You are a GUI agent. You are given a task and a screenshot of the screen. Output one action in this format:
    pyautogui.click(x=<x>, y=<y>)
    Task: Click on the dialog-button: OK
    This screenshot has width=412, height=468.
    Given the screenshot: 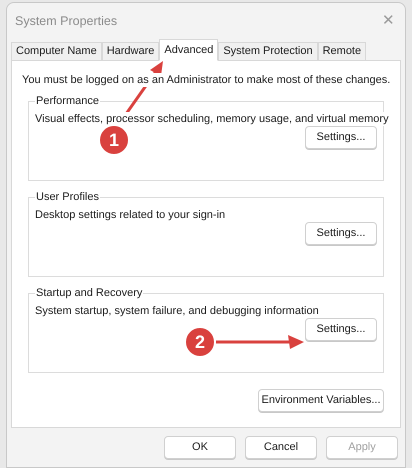 What is the action you would take?
    pyautogui.click(x=200, y=447)
    